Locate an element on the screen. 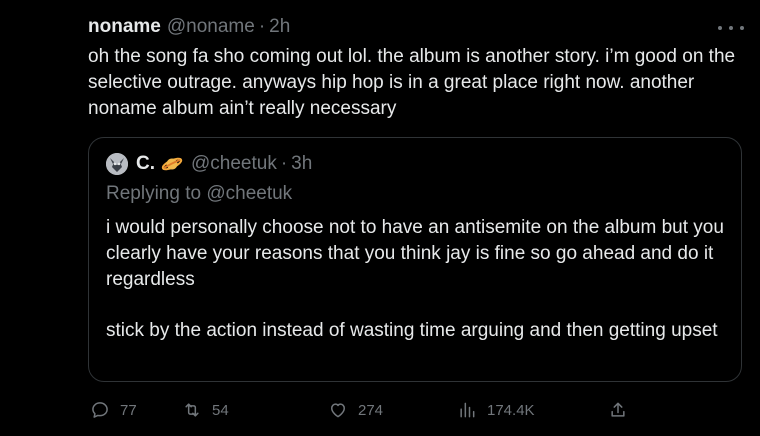 This screenshot has height=436, width=760. heart-icon is located at coordinates (338, 410).